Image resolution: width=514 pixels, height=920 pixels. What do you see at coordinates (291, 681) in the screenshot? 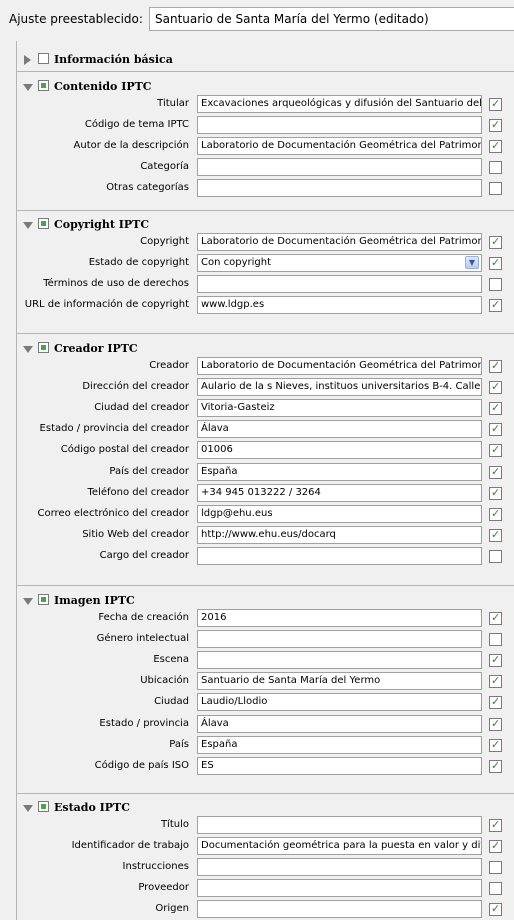
I see `field-value: Santuario de Santa María del Yermo` at bounding box center [291, 681].